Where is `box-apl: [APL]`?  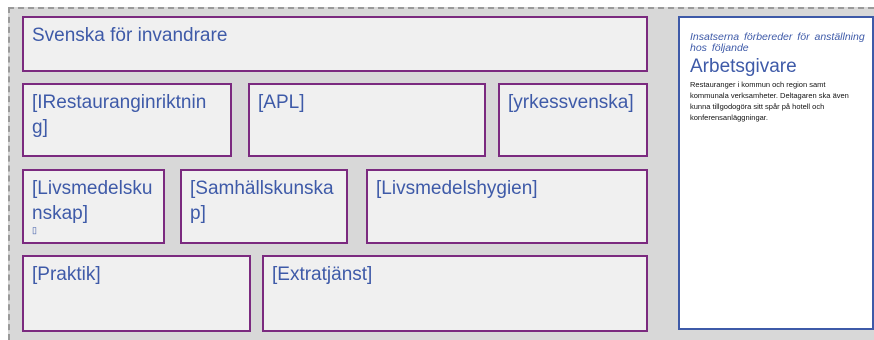 box-apl: [APL] is located at coordinates (367, 120).